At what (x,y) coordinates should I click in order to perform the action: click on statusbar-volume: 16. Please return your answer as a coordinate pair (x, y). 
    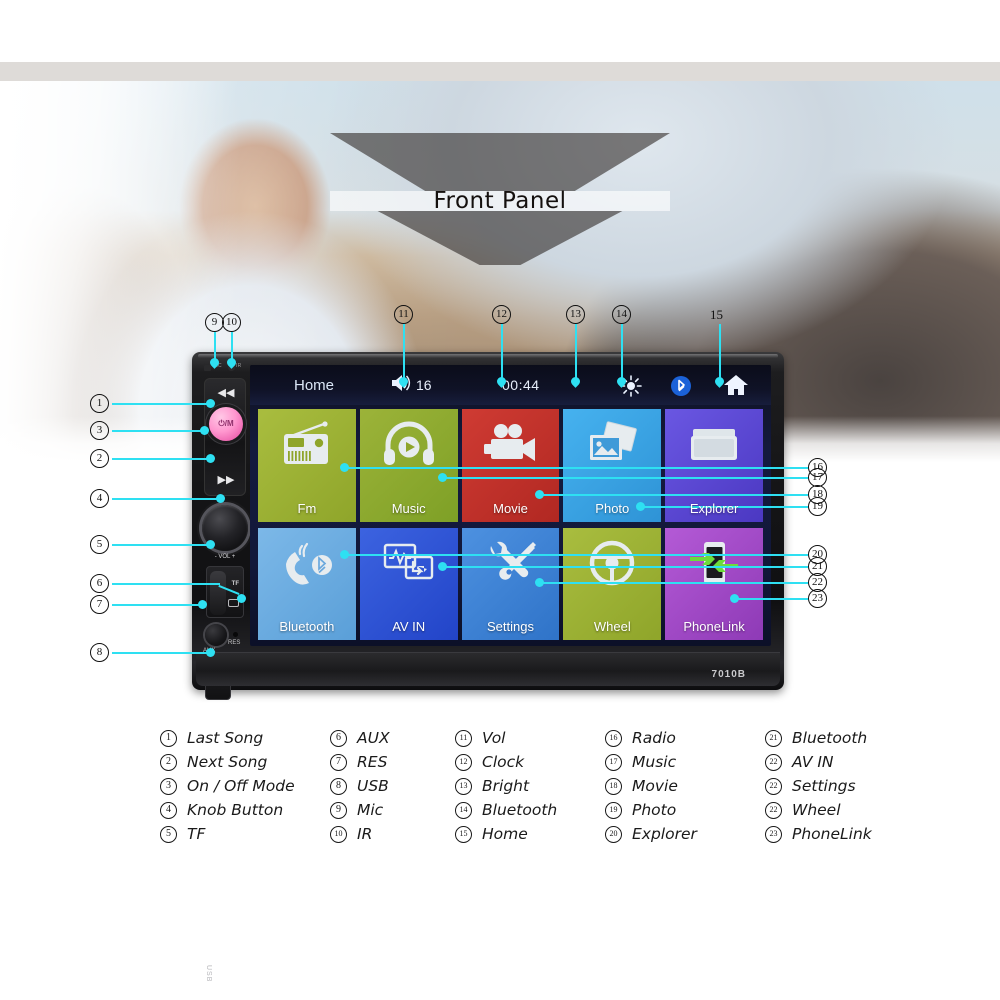
    Looking at the image, I should click on (411, 385).